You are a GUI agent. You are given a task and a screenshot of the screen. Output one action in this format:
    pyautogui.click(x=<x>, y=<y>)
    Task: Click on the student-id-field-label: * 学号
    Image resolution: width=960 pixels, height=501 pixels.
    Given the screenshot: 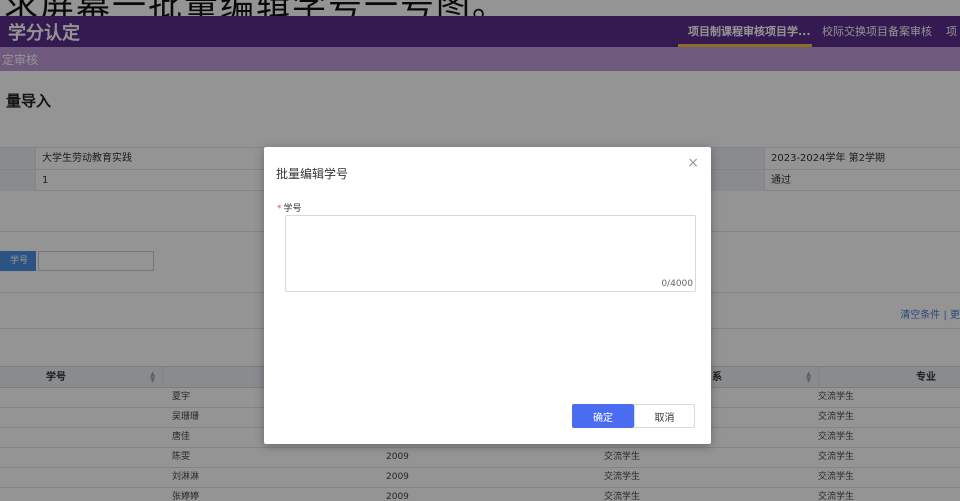 What is the action you would take?
    pyautogui.click(x=289, y=207)
    